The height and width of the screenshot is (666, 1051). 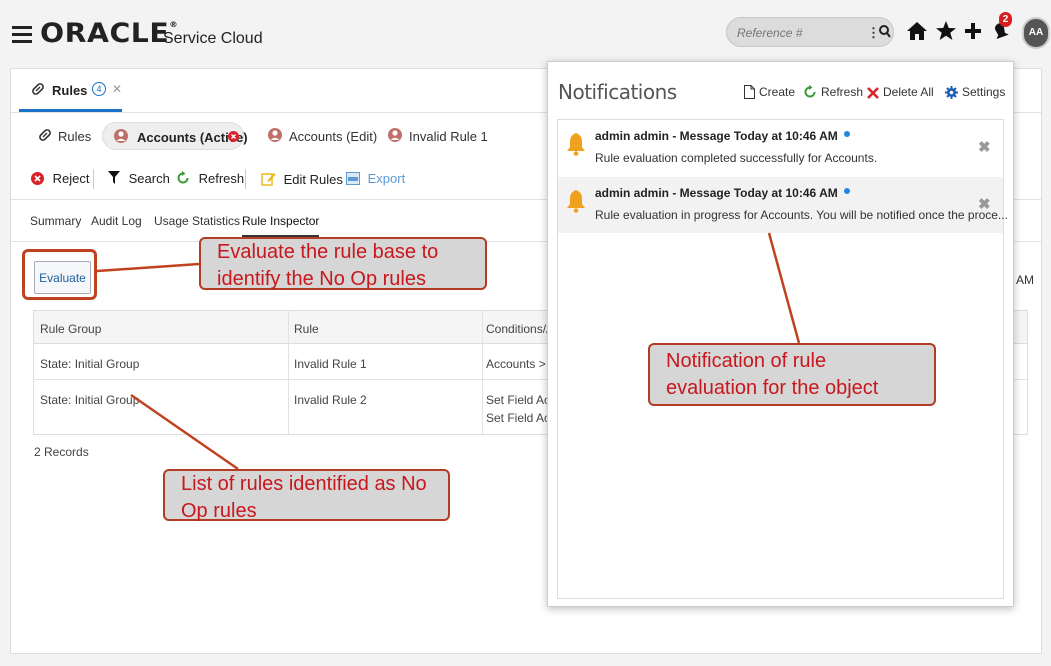 What do you see at coordinates (951, 92) in the screenshot?
I see `gear-icon` at bounding box center [951, 92].